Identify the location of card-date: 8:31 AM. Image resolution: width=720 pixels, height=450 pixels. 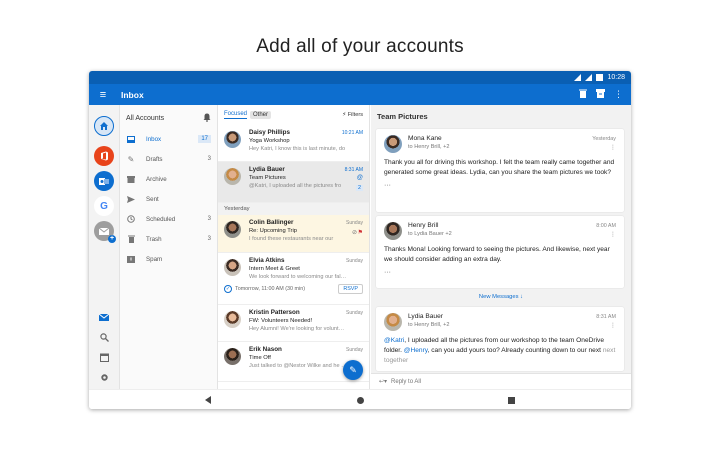
(606, 317).